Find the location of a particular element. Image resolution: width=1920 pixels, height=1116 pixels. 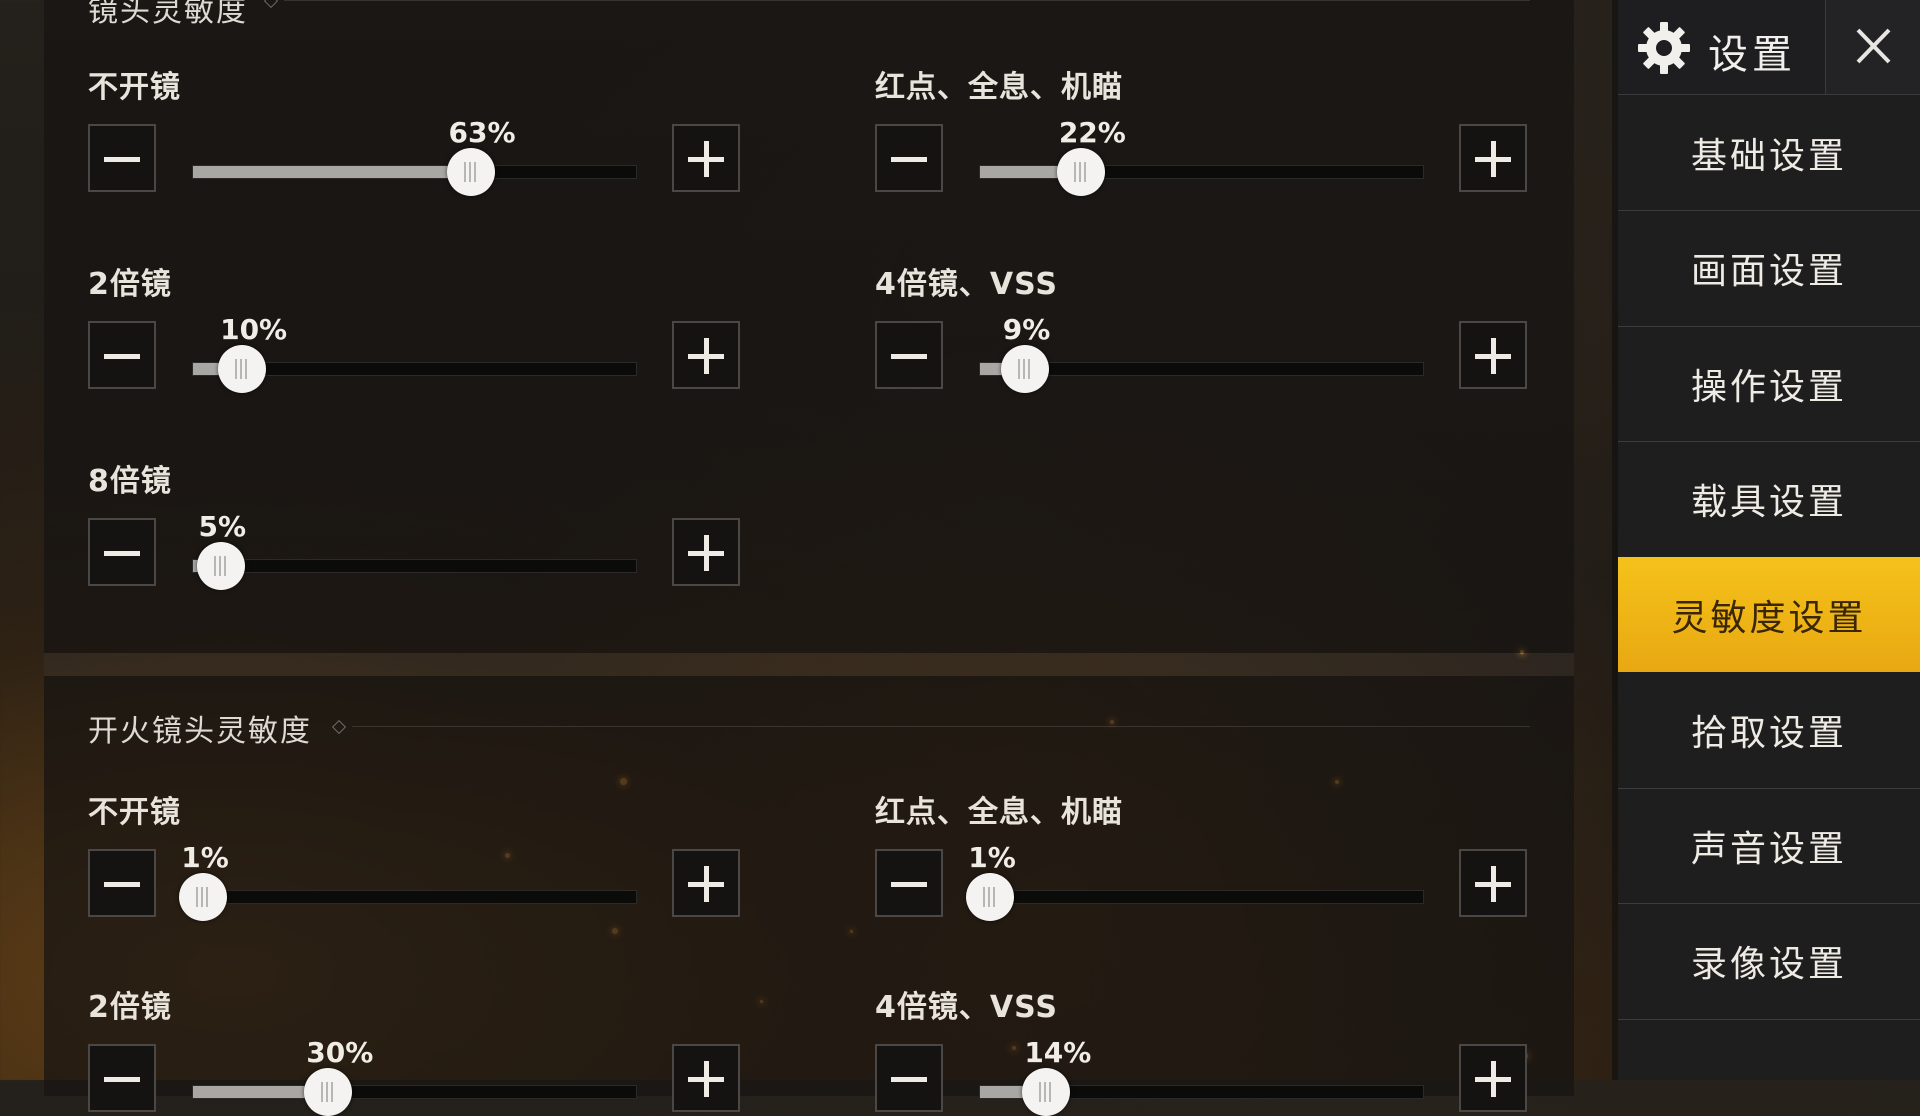

sidebar-item-label: 录像设置 is located at coordinates (1768, 964).